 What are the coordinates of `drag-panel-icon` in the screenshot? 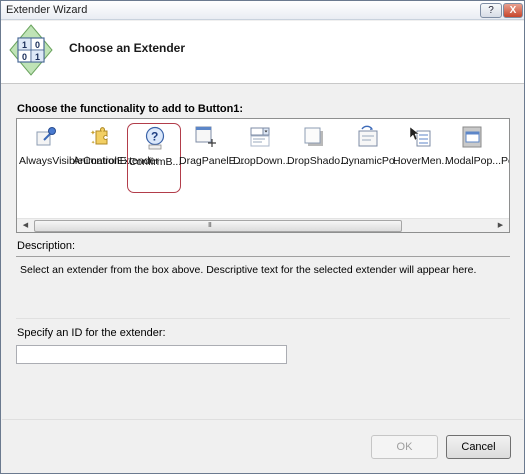 It's located at (205, 136).